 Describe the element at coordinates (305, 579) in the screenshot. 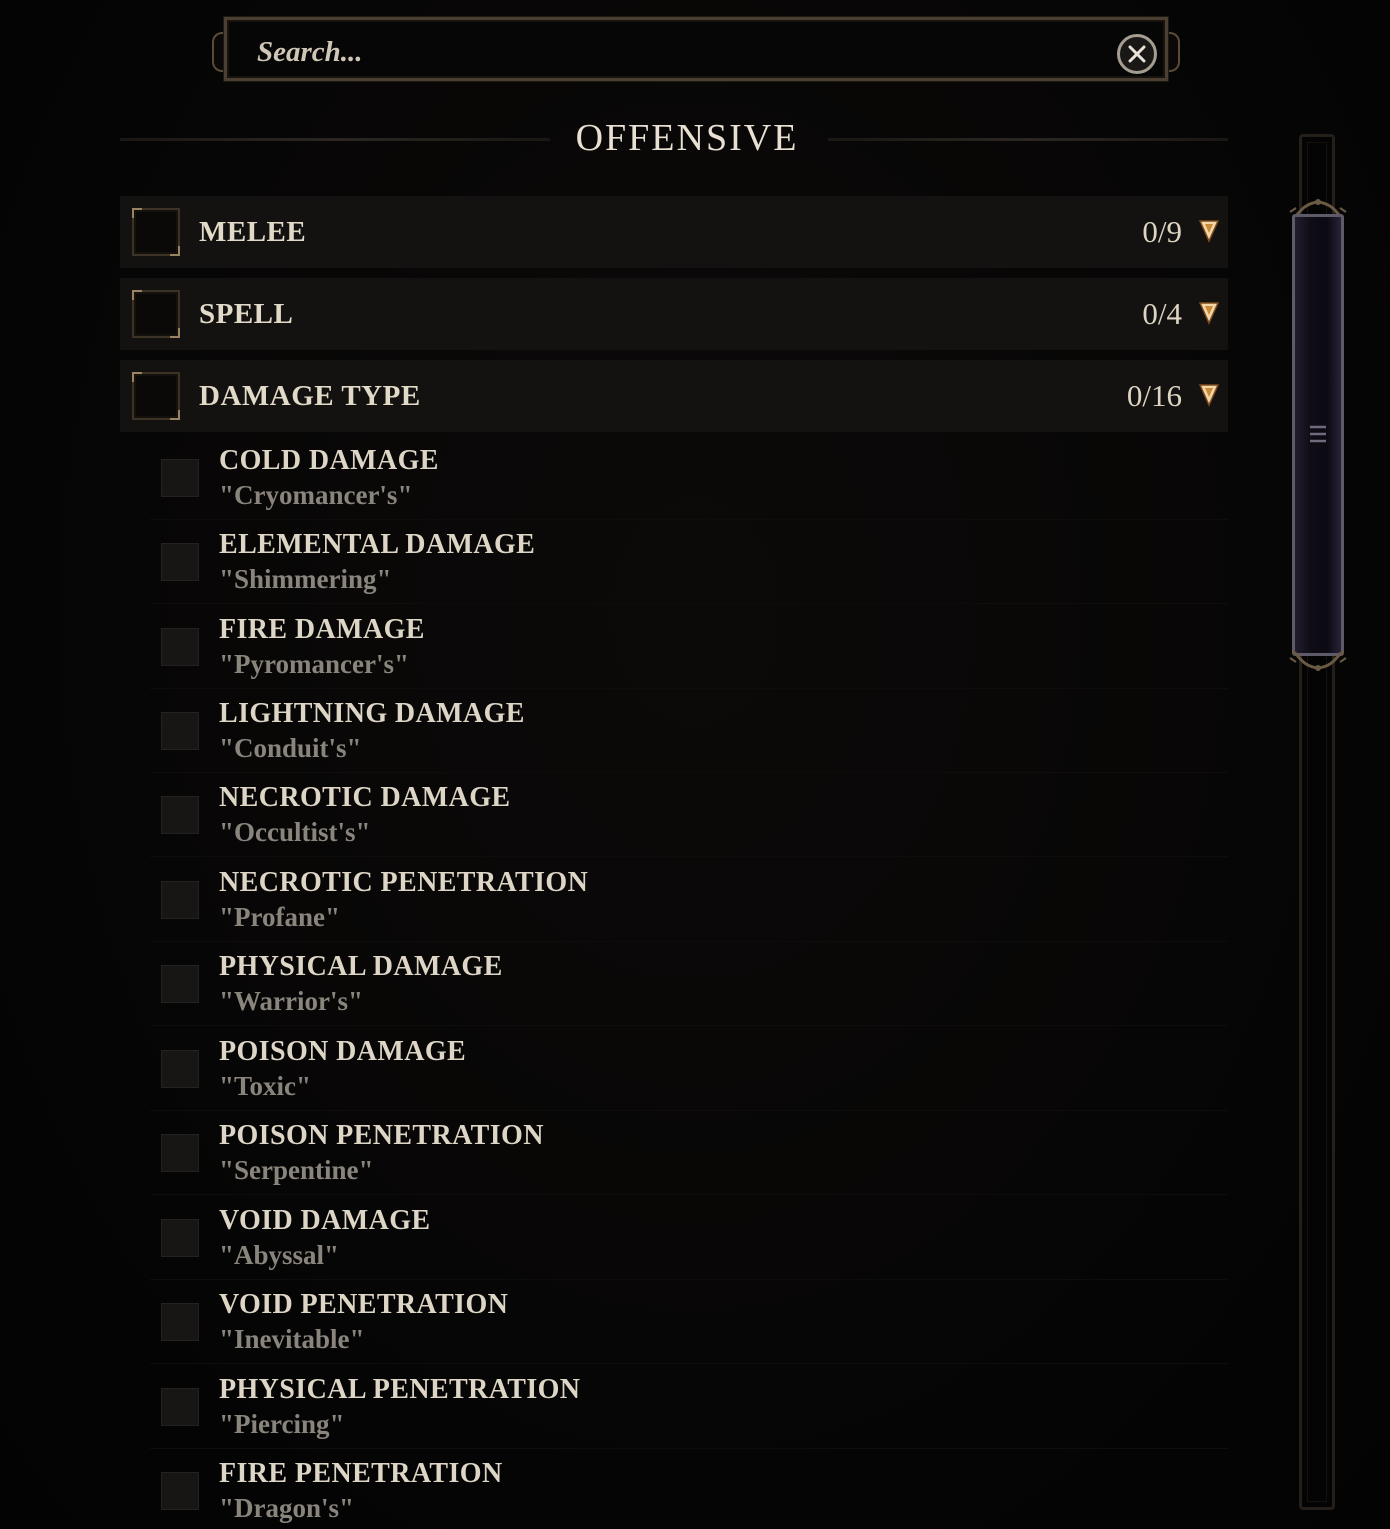

I see `item-affix: "Shimmering"` at that location.